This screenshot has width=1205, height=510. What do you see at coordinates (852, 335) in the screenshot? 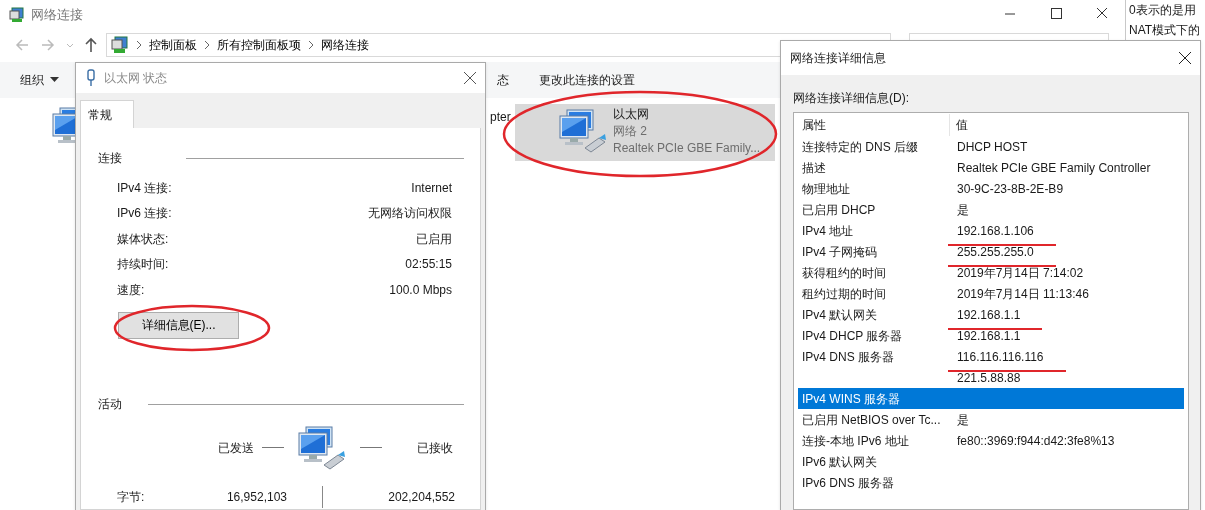
I see `property-cell: IPv4 DHCP 服务器` at bounding box center [852, 335].